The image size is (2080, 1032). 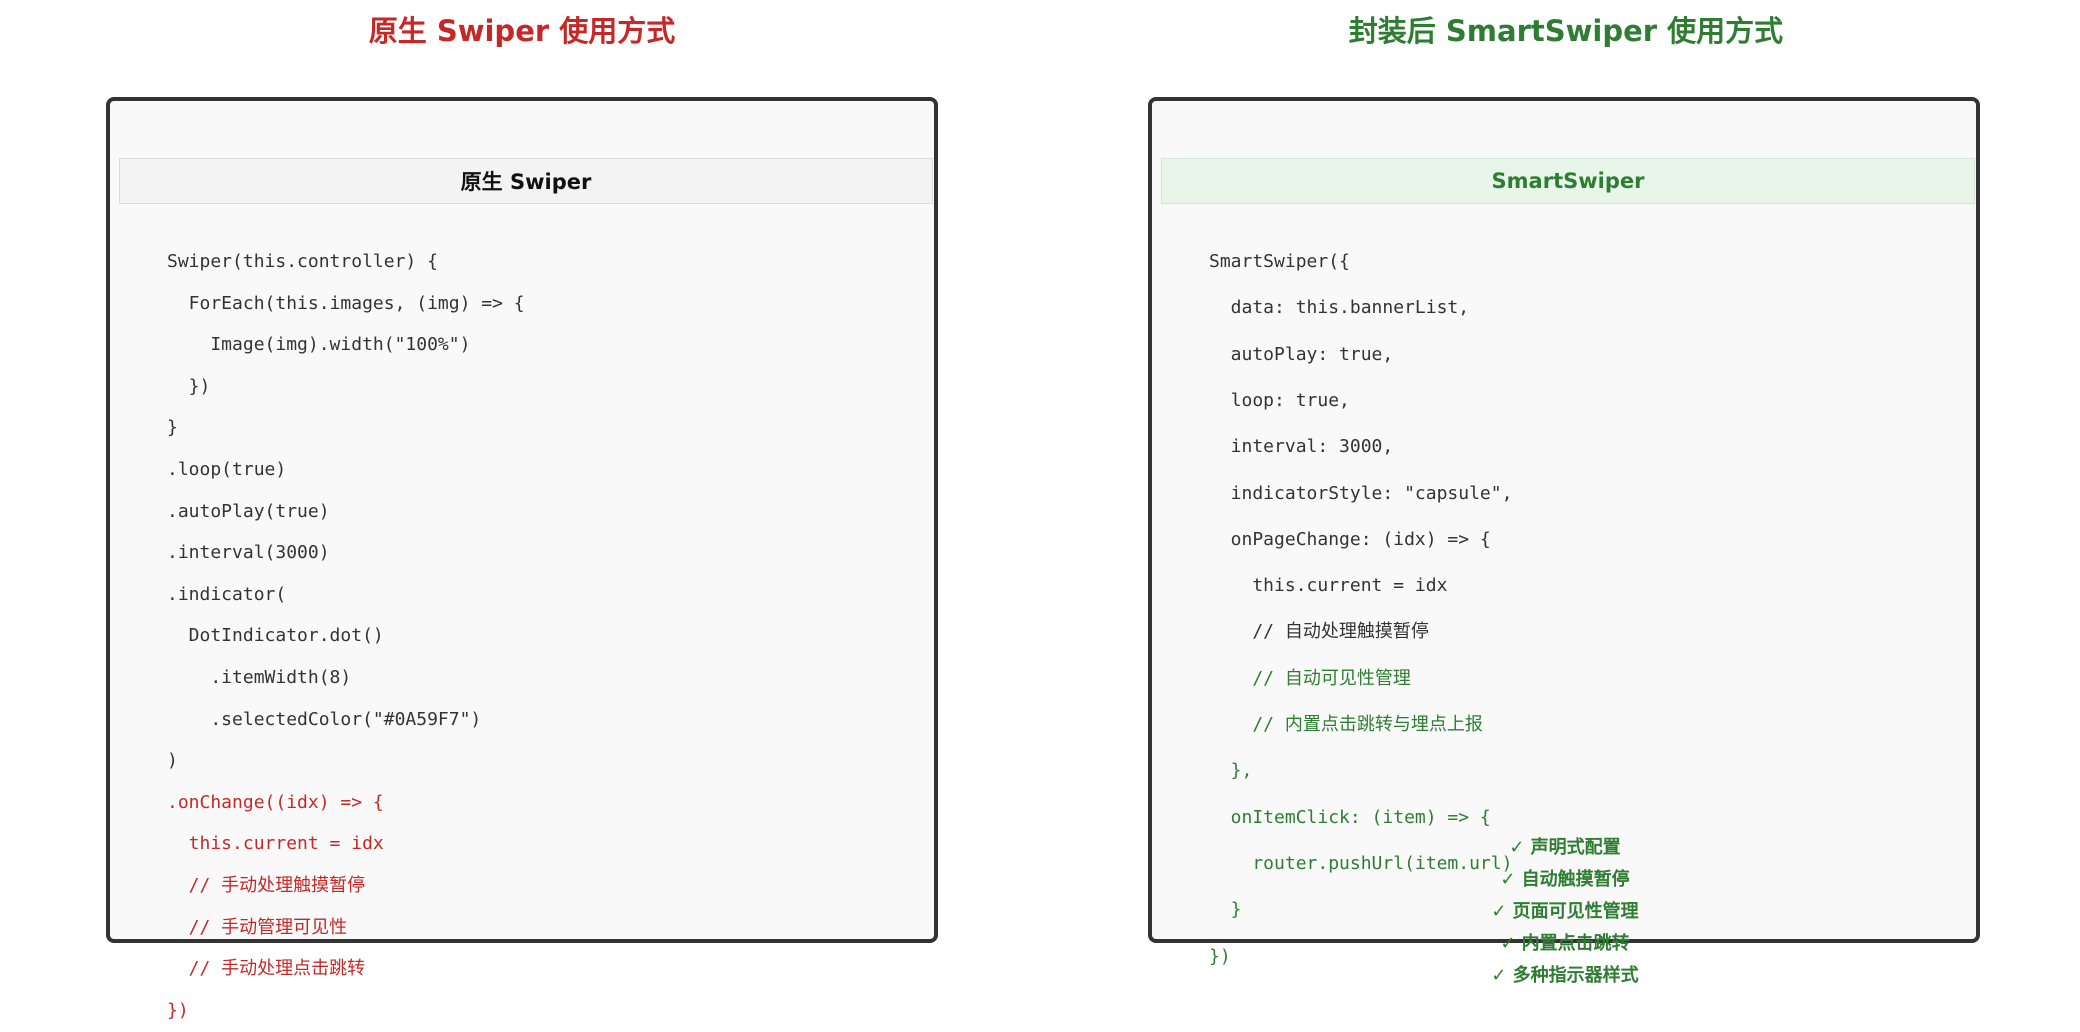 I want to click on right-code-line: this.current = idx, so click(x=1328, y=586).